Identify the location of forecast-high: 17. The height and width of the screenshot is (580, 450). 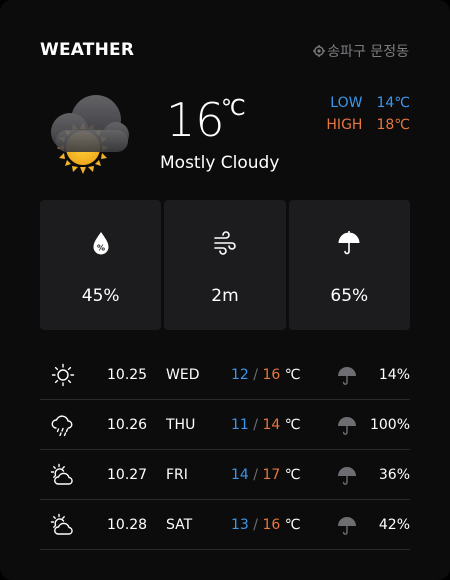
(271, 475).